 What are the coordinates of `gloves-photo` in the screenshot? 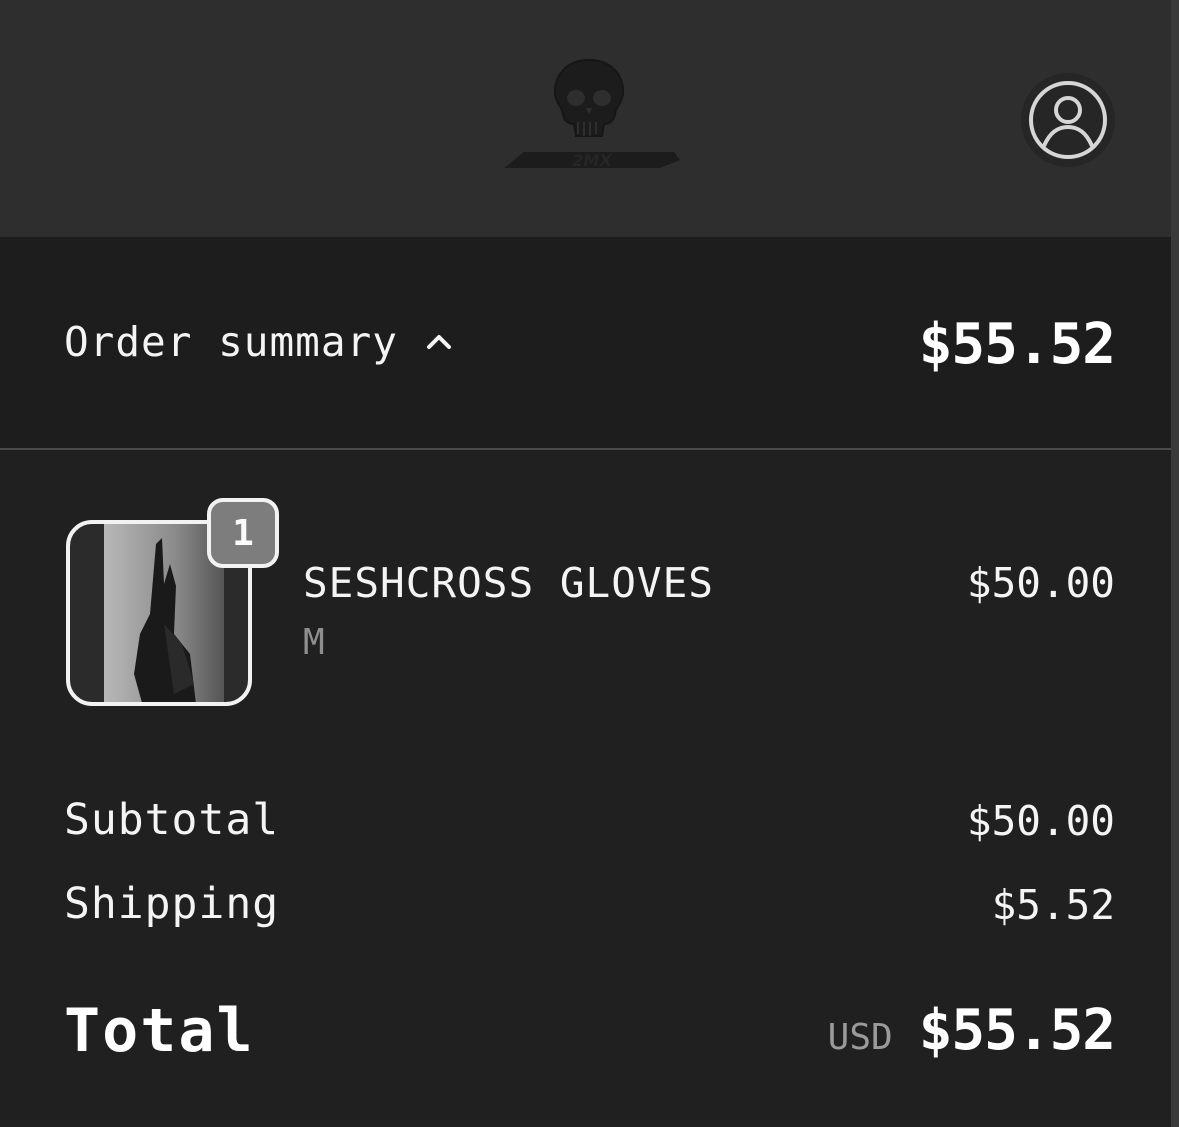 It's located at (164, 613).